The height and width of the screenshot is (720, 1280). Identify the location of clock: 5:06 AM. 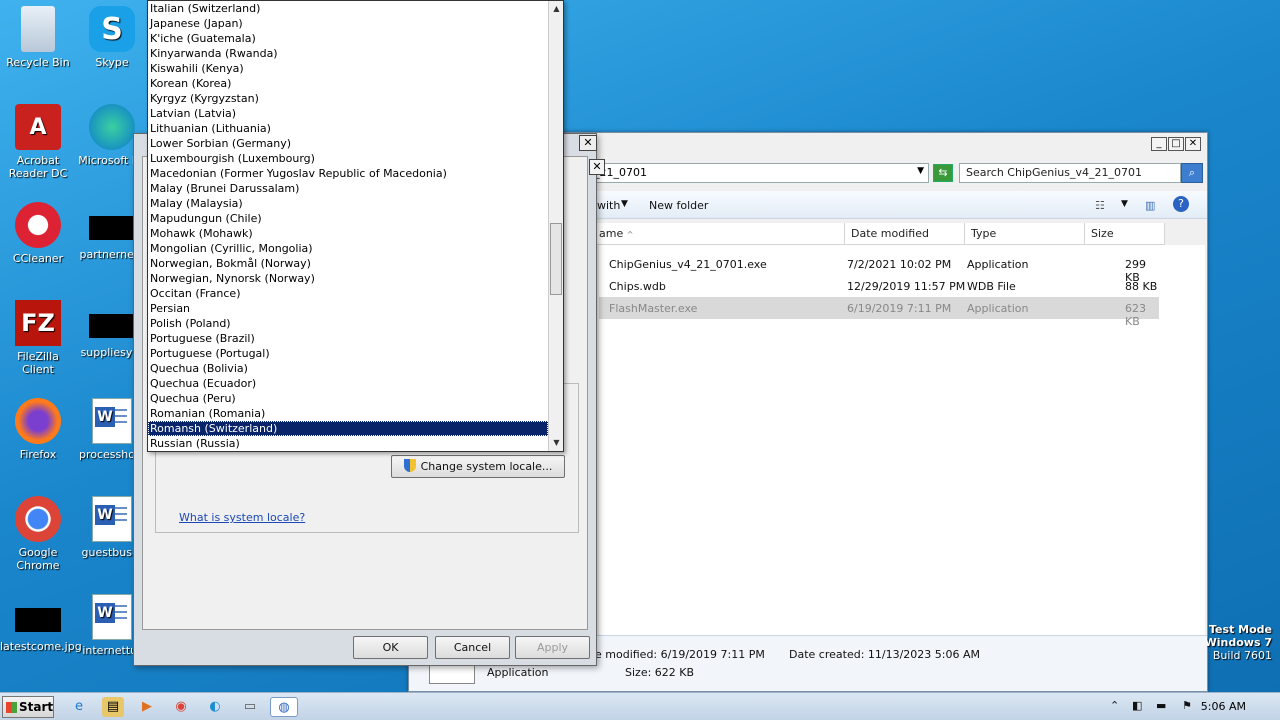
(1223, 706).